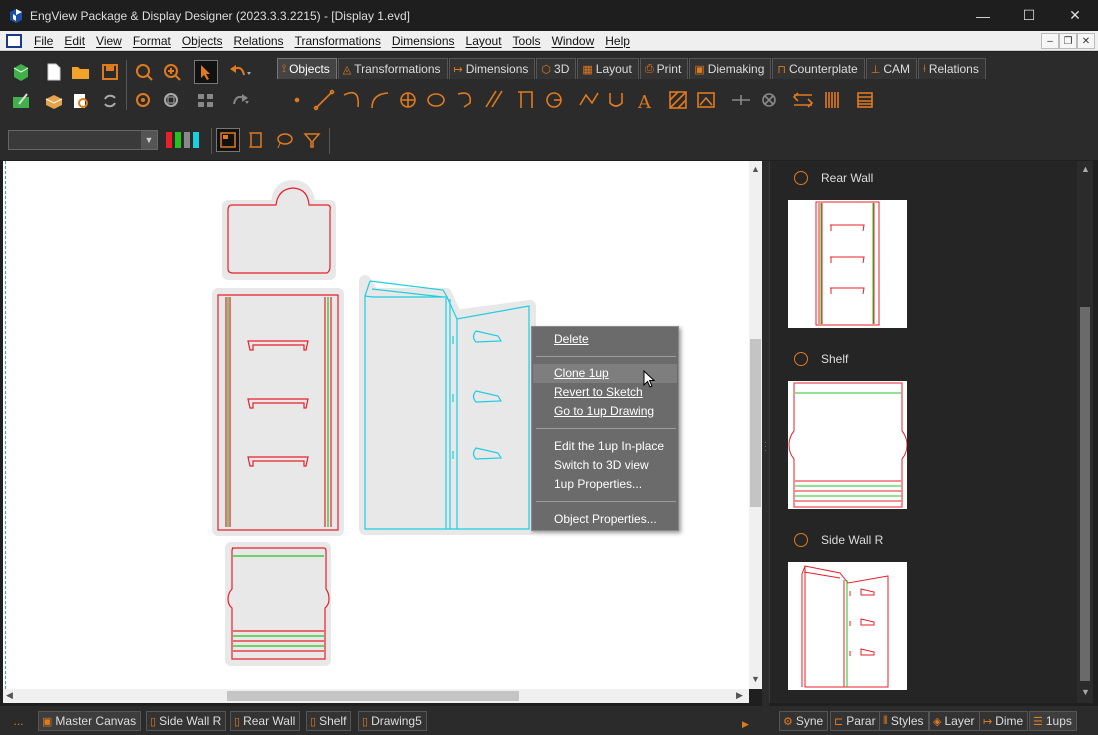  Describe the element at coordinates (206, 101) in the screenshot. I see `grid-icon` at that location.